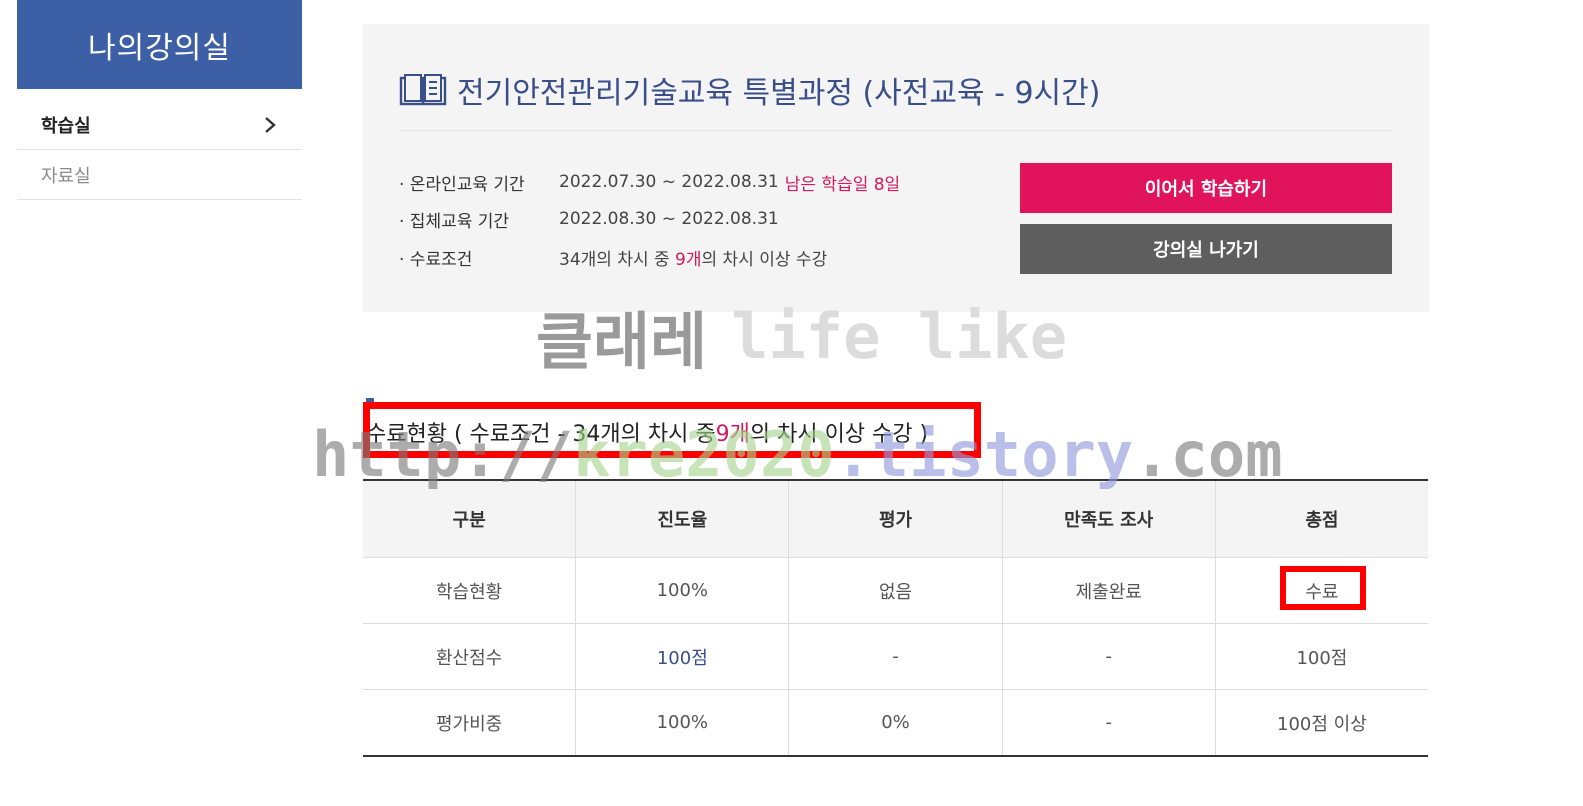 This screenshot has width=1583, height=806. What do you see at coordinates (984, 454) in the screenshot?
I see `watermark-url-part: .tistory` at bounding box center [984, 454].